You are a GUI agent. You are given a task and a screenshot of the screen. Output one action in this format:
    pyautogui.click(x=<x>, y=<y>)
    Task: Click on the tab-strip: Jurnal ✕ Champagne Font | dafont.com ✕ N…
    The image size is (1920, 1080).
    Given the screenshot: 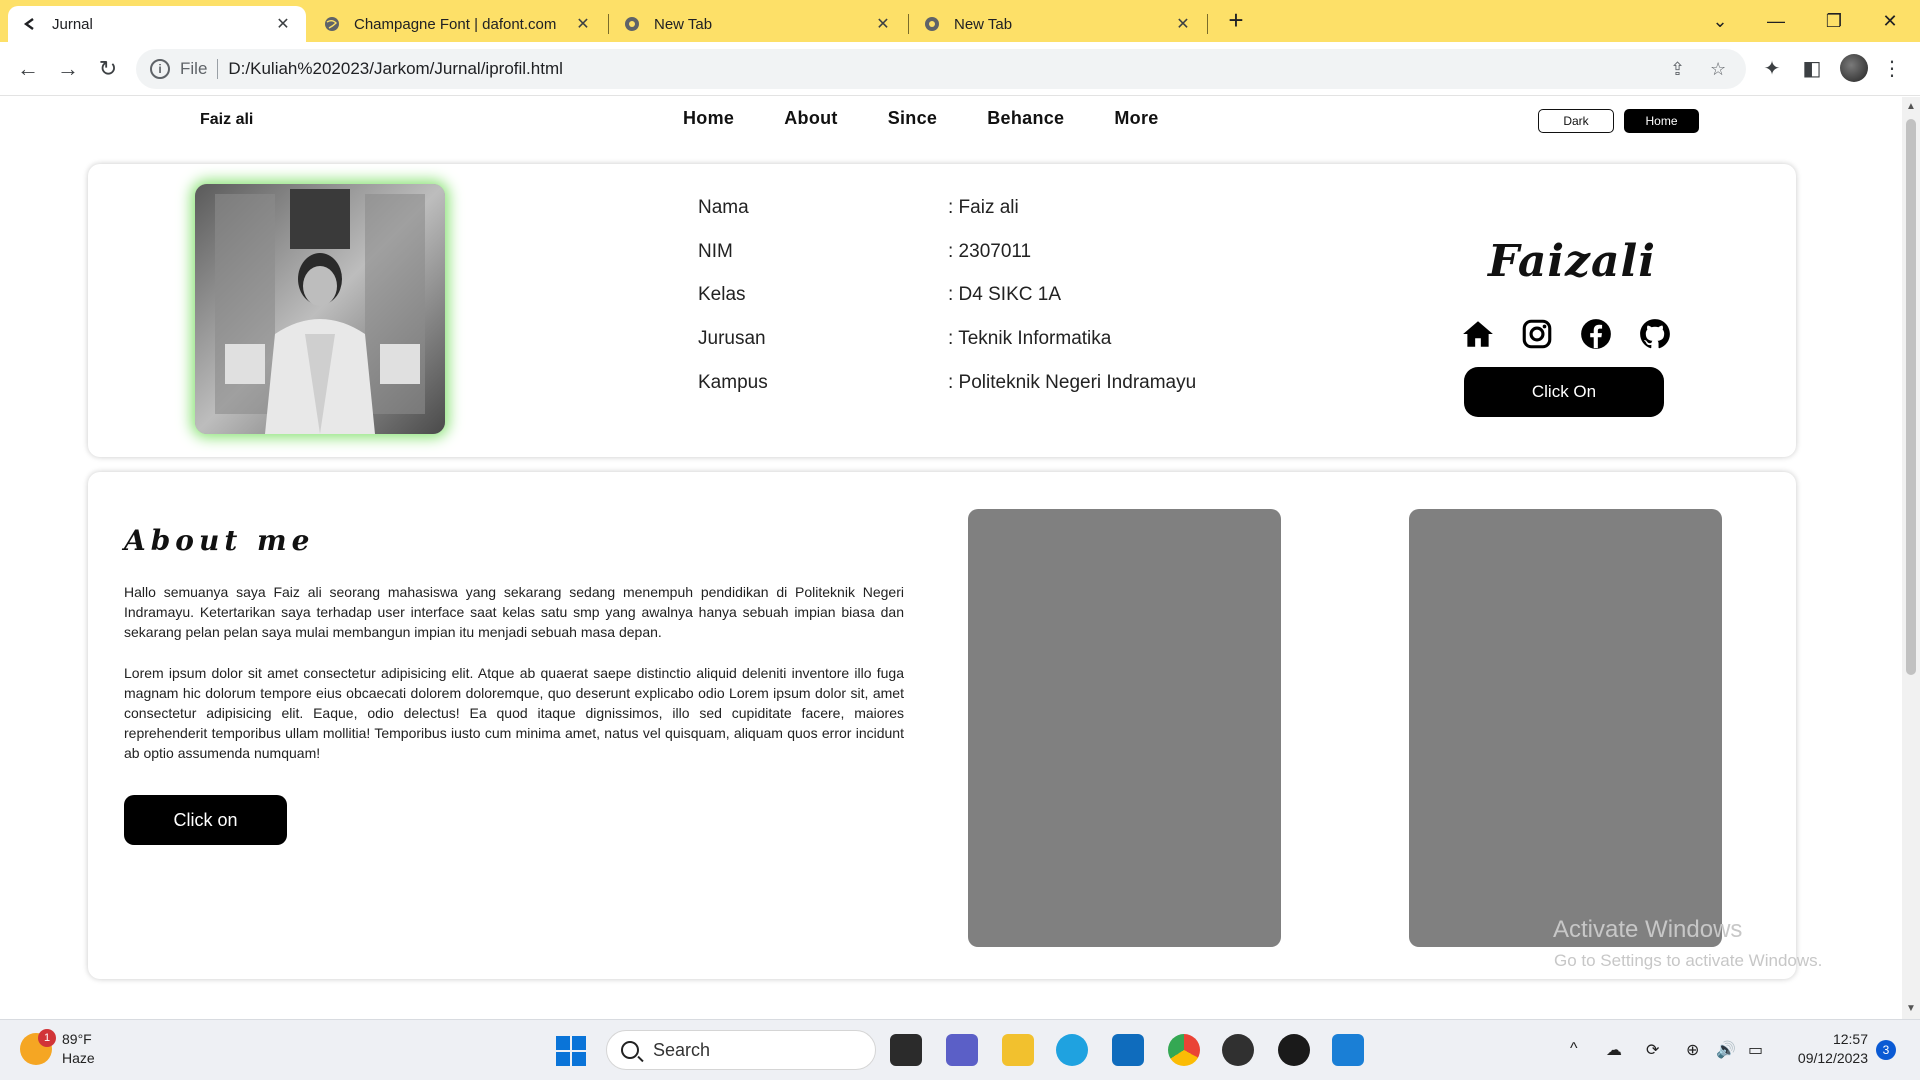 What is the action you would take?
    pyautogui.click(x=960, y=21)
    